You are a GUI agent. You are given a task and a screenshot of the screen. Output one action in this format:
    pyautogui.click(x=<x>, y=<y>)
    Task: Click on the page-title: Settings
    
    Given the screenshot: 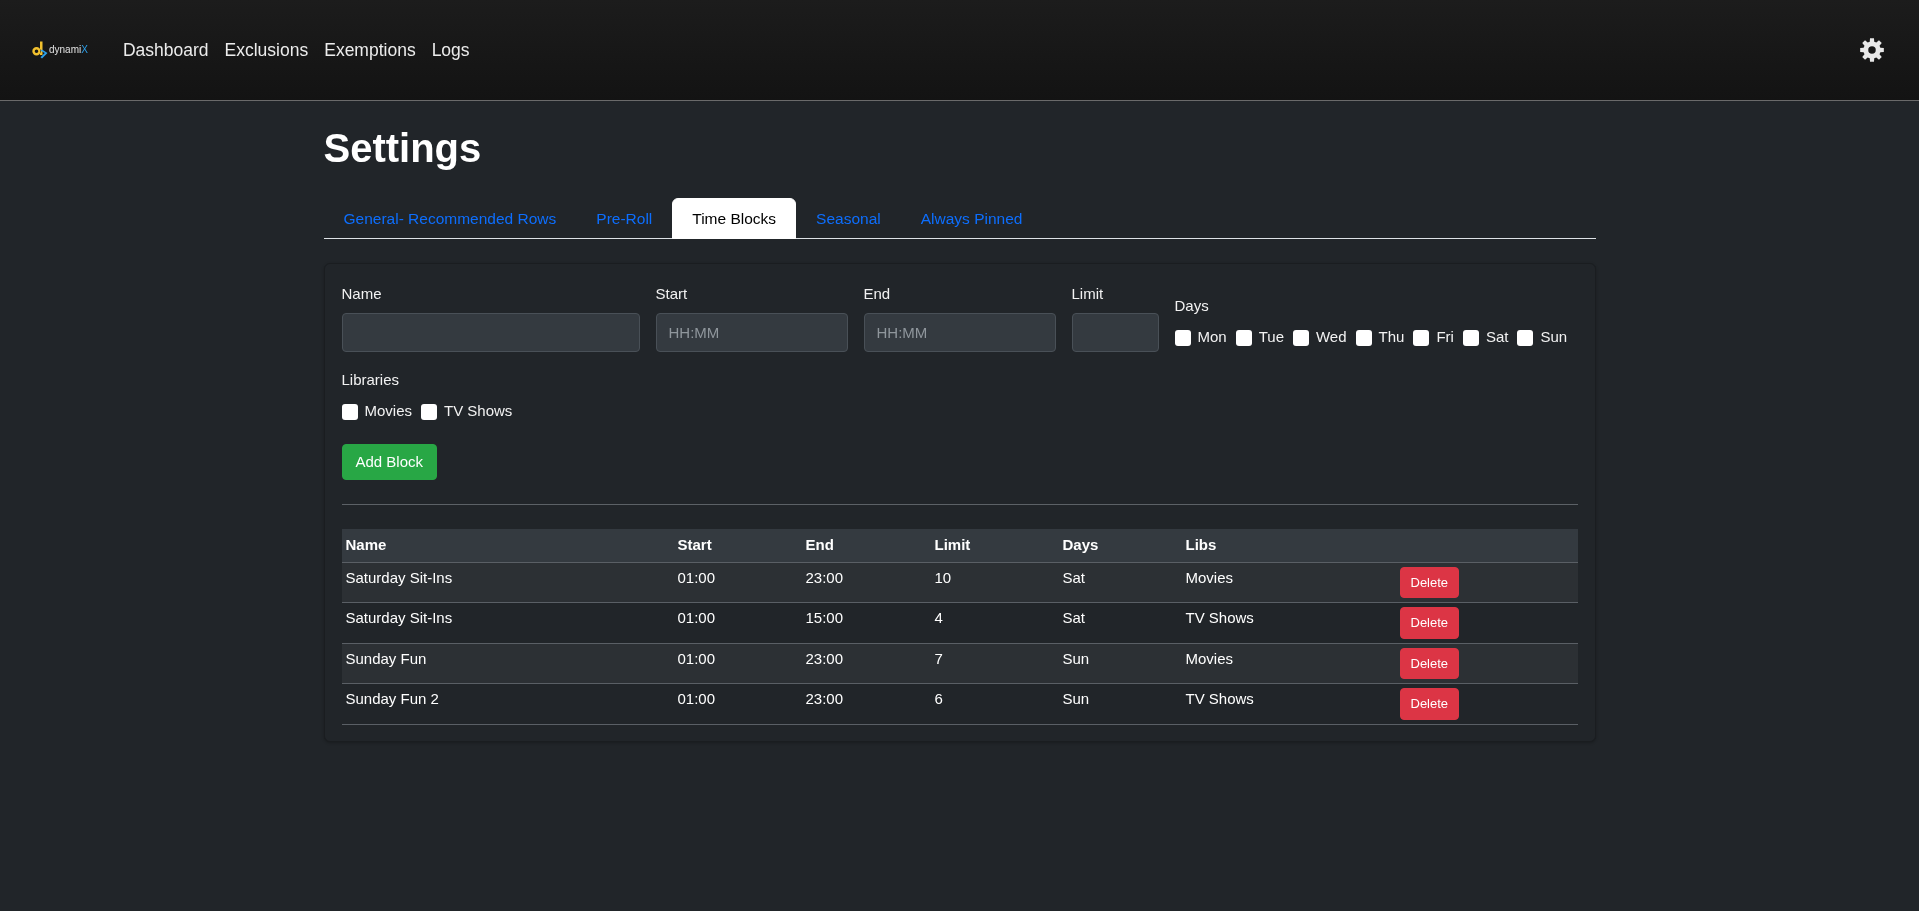 What is the action you would take?
    pyautogui.click(x=403, y=148)
    